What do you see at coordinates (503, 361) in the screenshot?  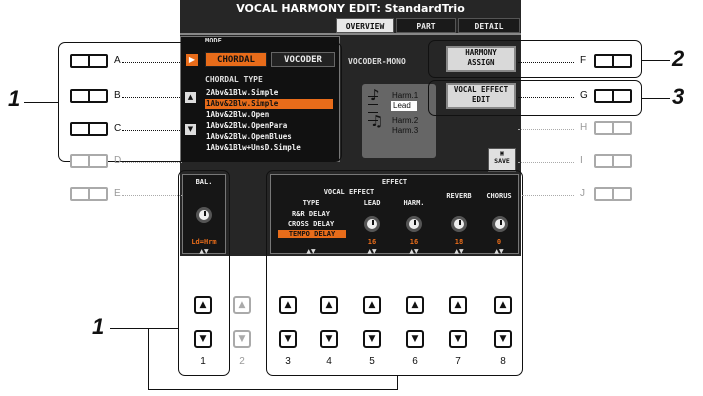 I see `column-8-number: 8` at bounding box center [503, 361].